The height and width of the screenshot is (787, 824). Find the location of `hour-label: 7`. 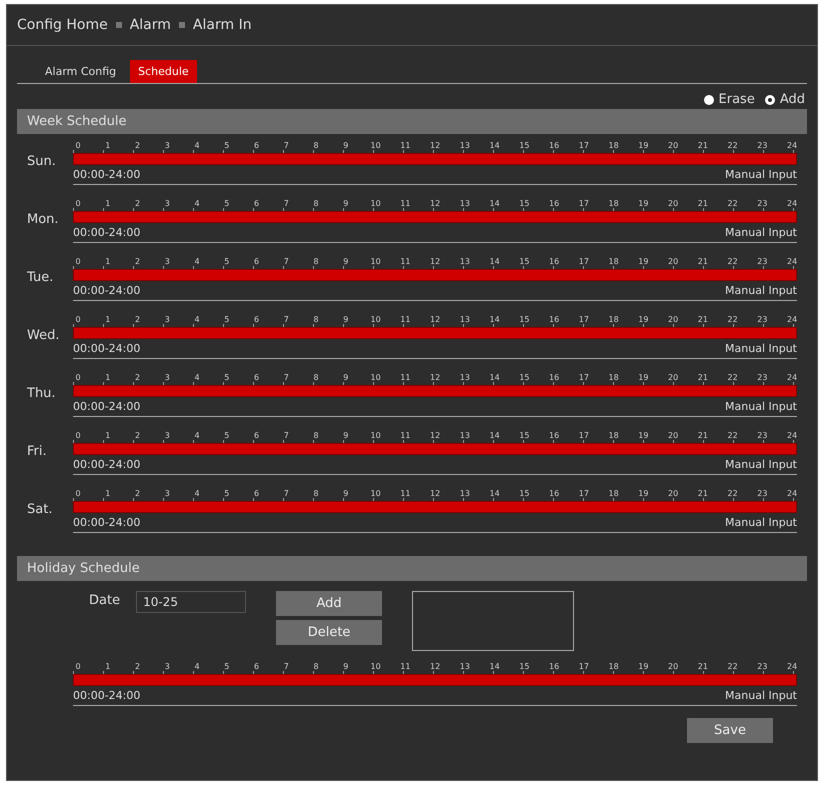

hour-label: 7 is located at coordinates (286, 435).